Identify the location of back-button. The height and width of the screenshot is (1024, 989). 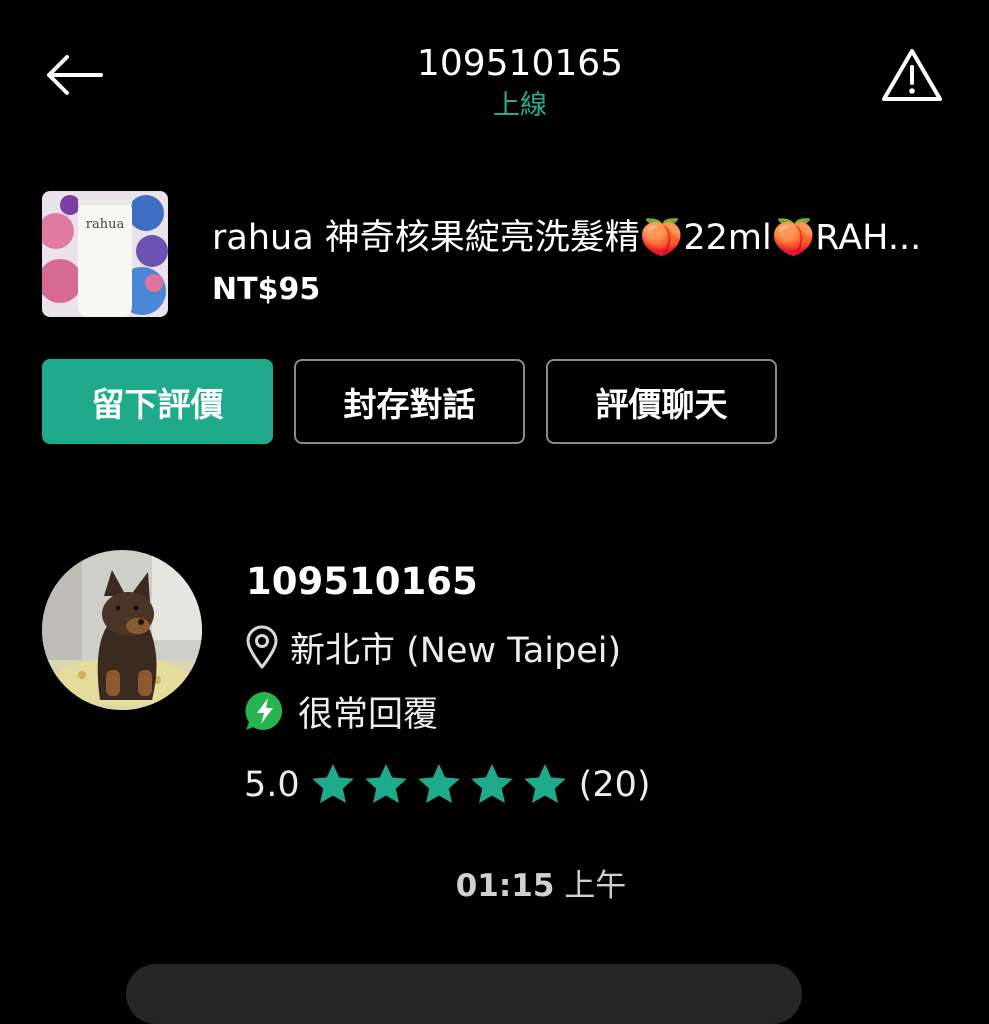
(74, 75).